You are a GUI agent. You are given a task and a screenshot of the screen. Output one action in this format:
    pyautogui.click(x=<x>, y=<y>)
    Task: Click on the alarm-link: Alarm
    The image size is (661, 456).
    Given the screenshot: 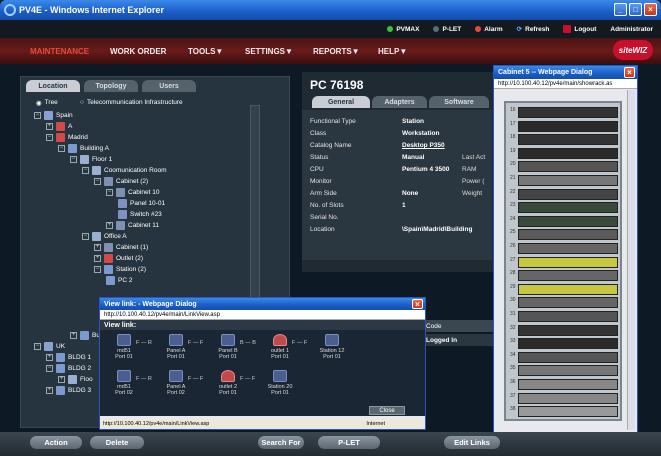 What is the action you would take?
    pyautogui.click(x=489, y=29)
    